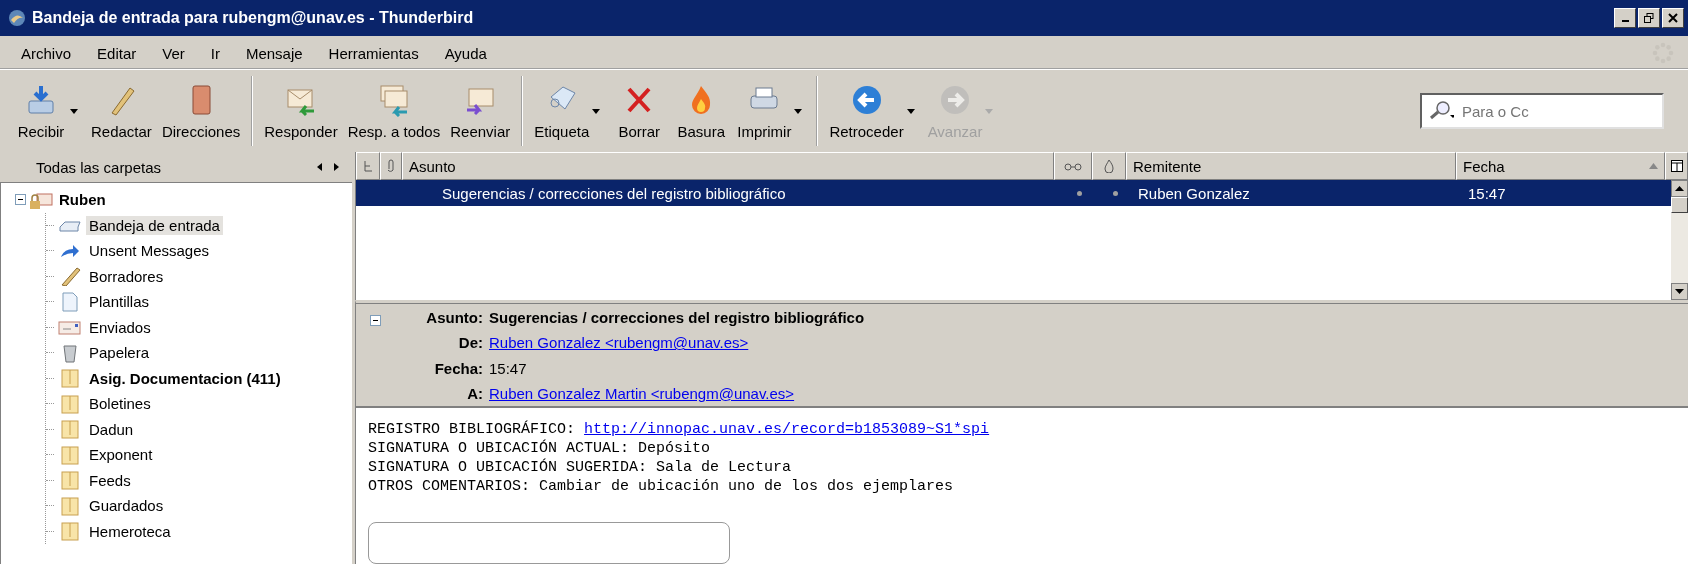 The width and height of the screenshot is (1688, 564). I want to click on folder-item: Enviados, so click(120, 327).